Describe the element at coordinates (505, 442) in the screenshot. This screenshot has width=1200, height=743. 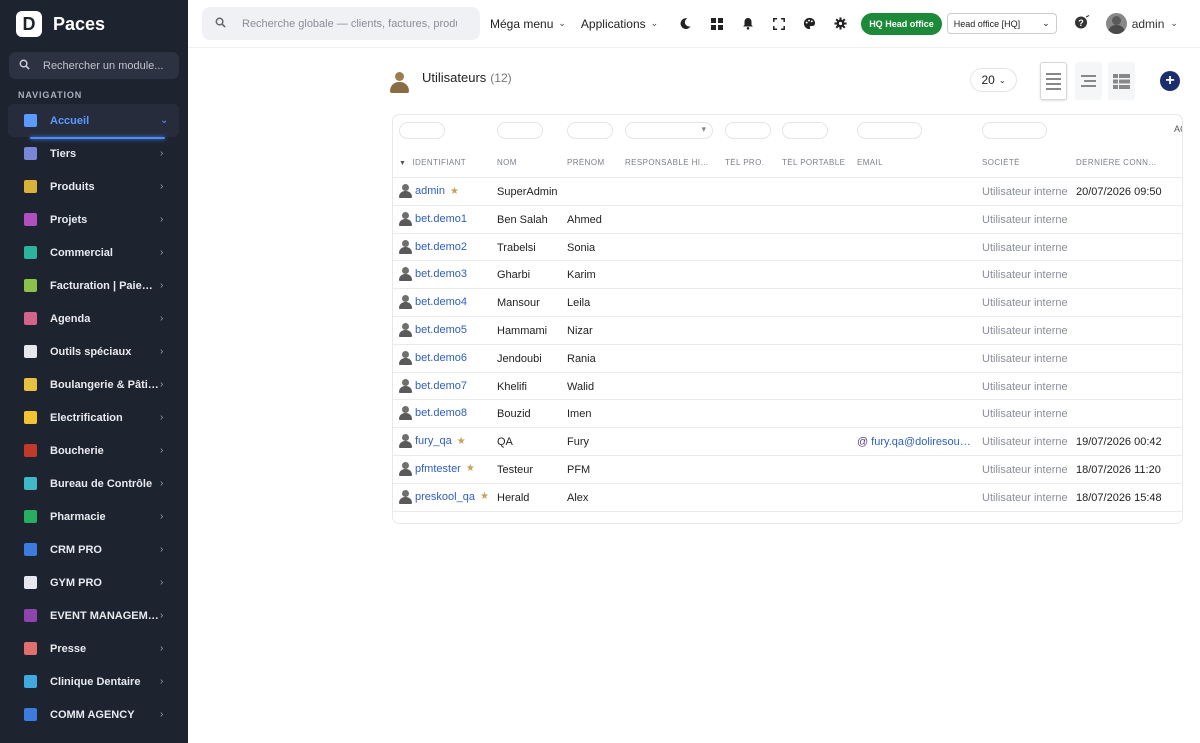
I see `cell-nom: QA` at that location.